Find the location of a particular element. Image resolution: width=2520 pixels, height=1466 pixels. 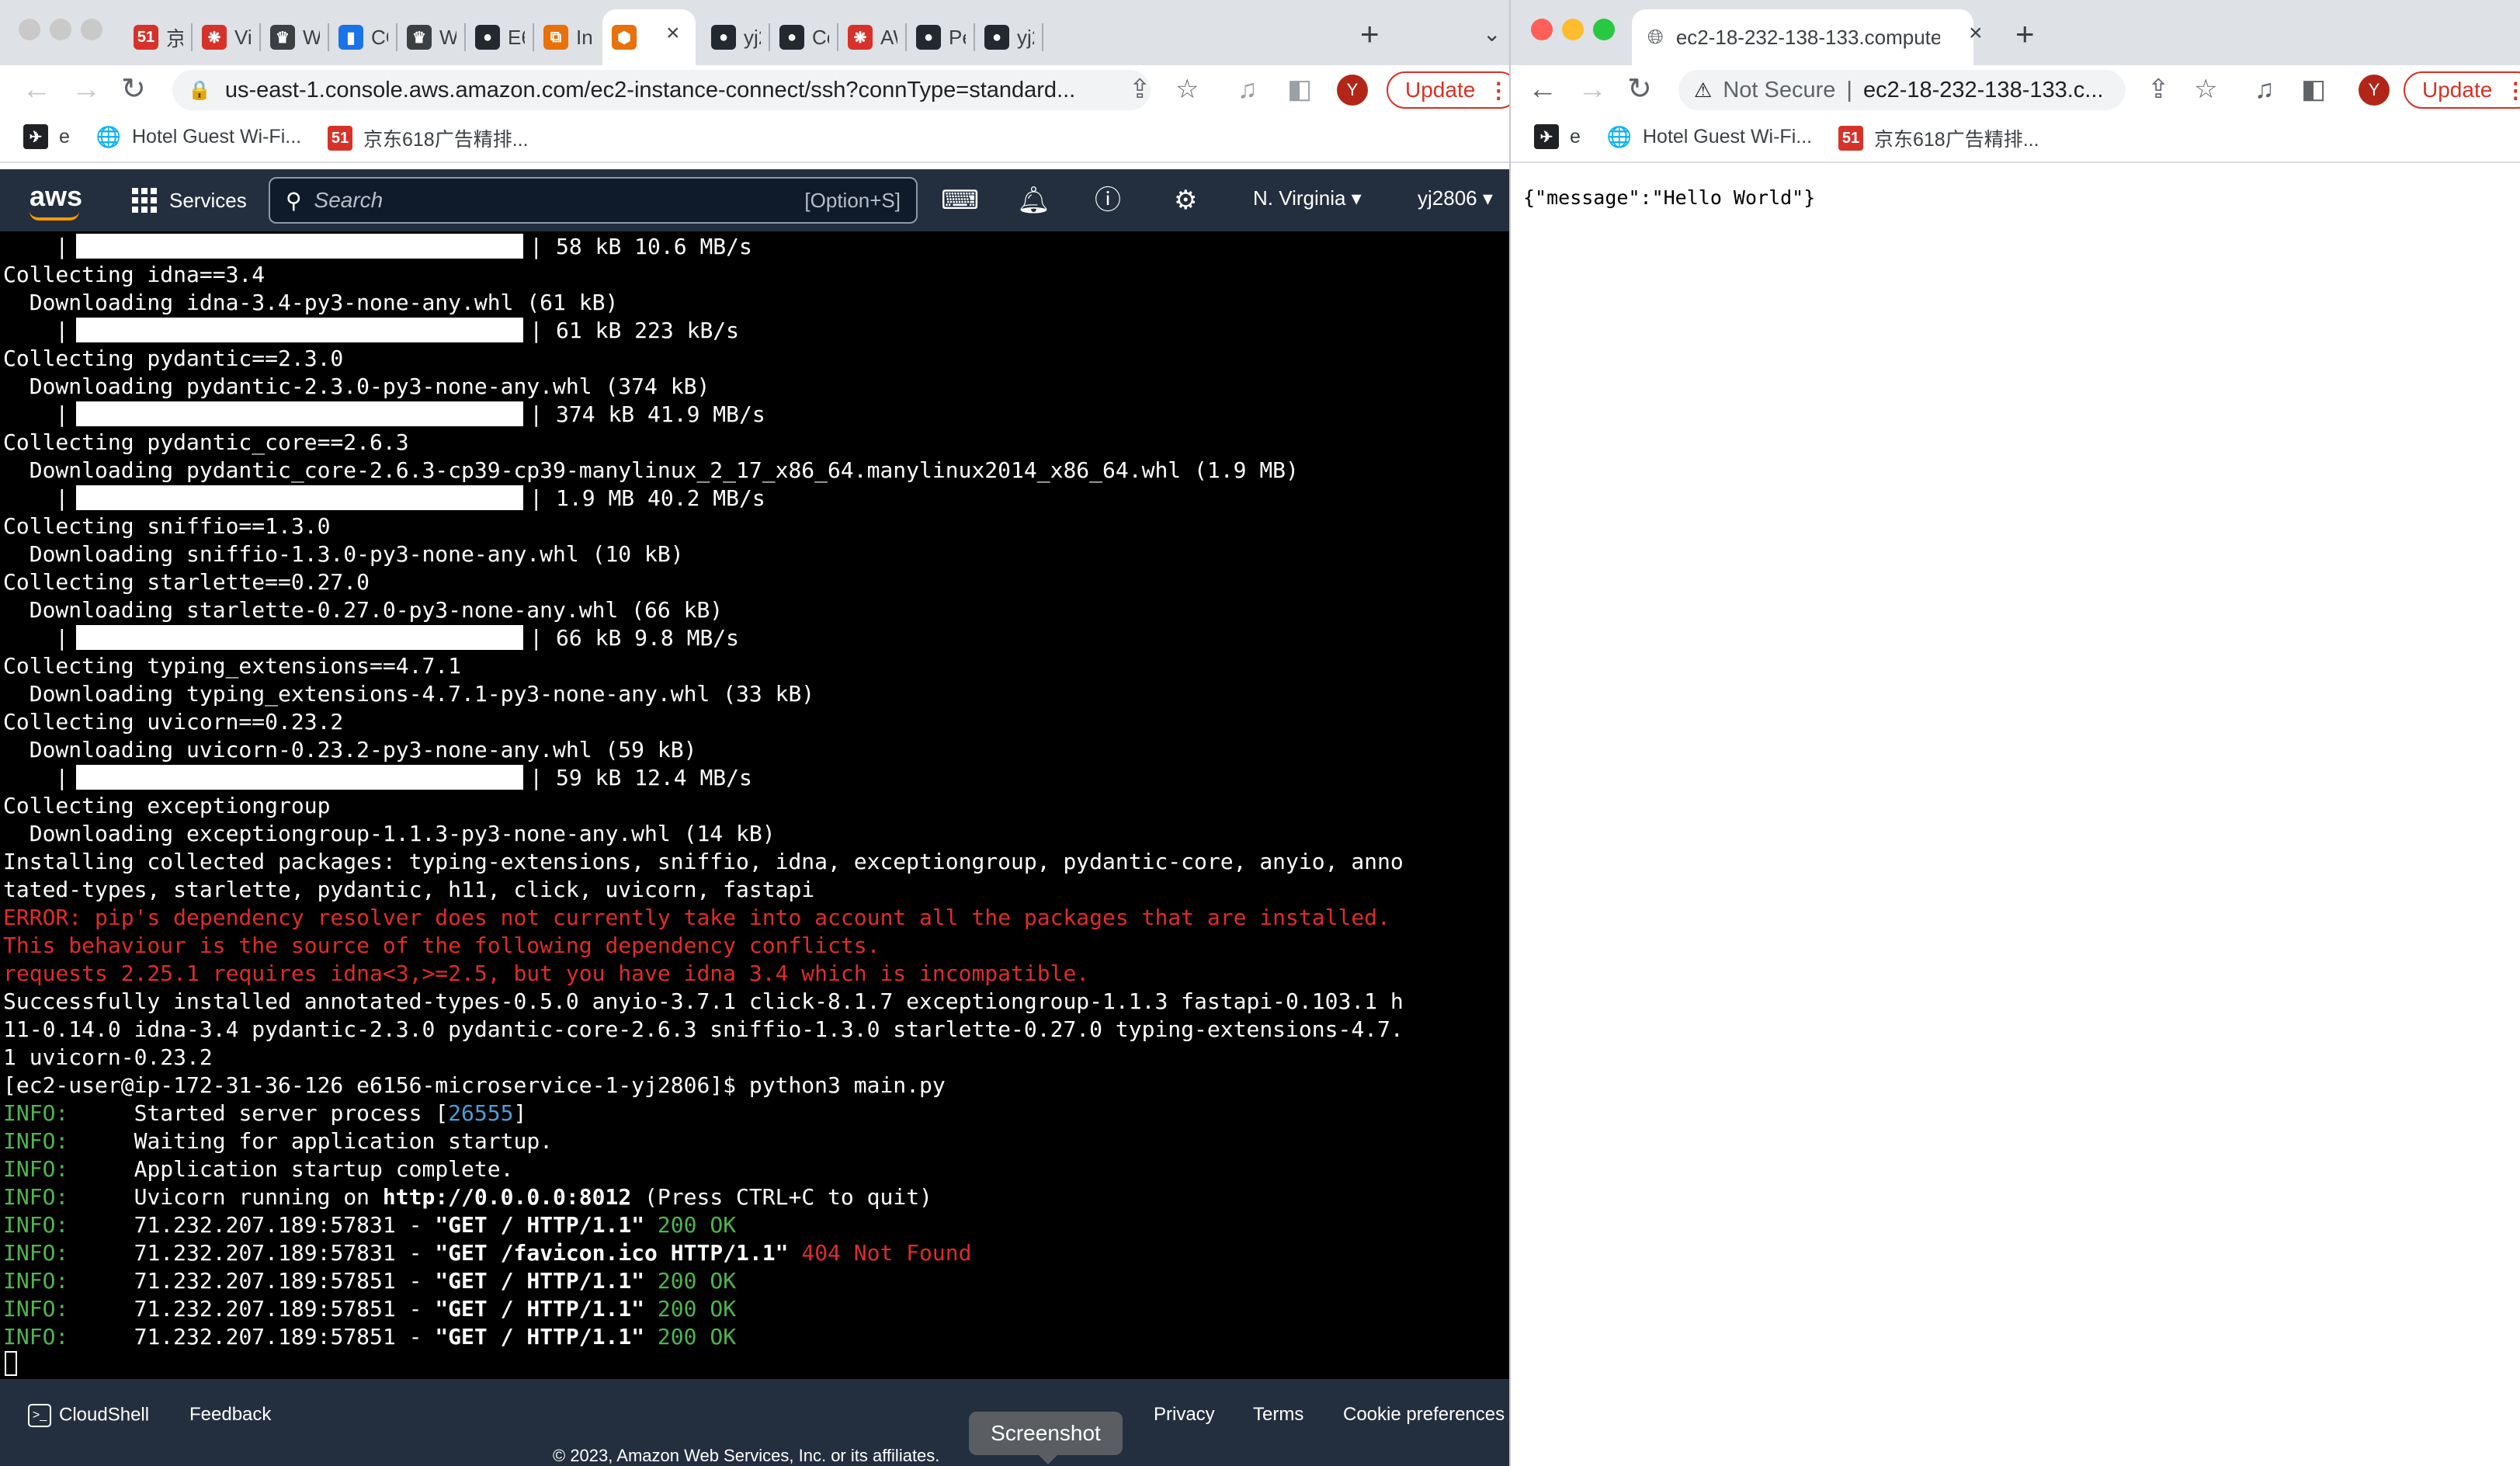

tab-title: We is located at coordinates (311, 37).